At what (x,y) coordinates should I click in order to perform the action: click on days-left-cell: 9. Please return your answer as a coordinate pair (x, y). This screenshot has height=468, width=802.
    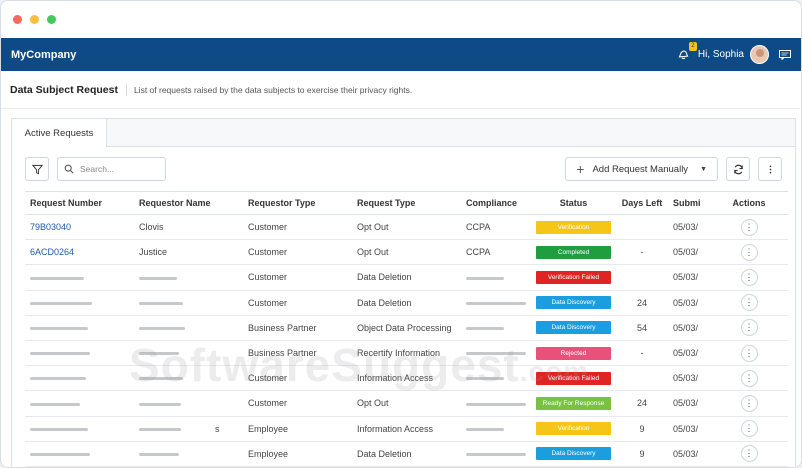
    Looking at the image, I should click on (642, 454).